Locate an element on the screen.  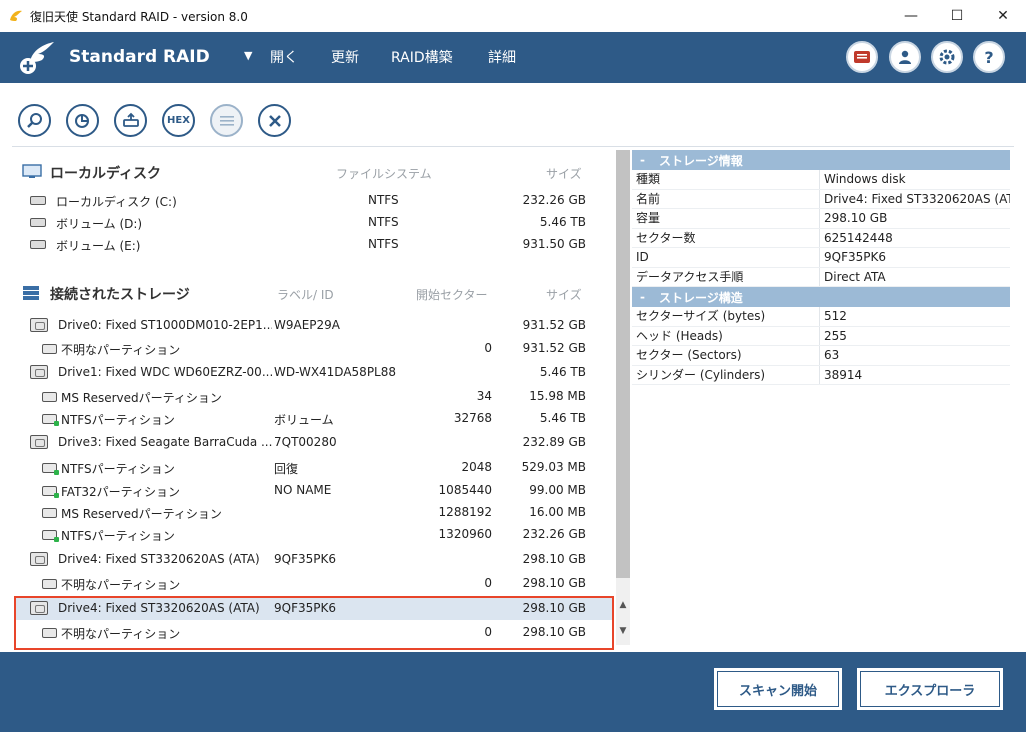
property-value: 625142448 is located at coordinates (858, 237).